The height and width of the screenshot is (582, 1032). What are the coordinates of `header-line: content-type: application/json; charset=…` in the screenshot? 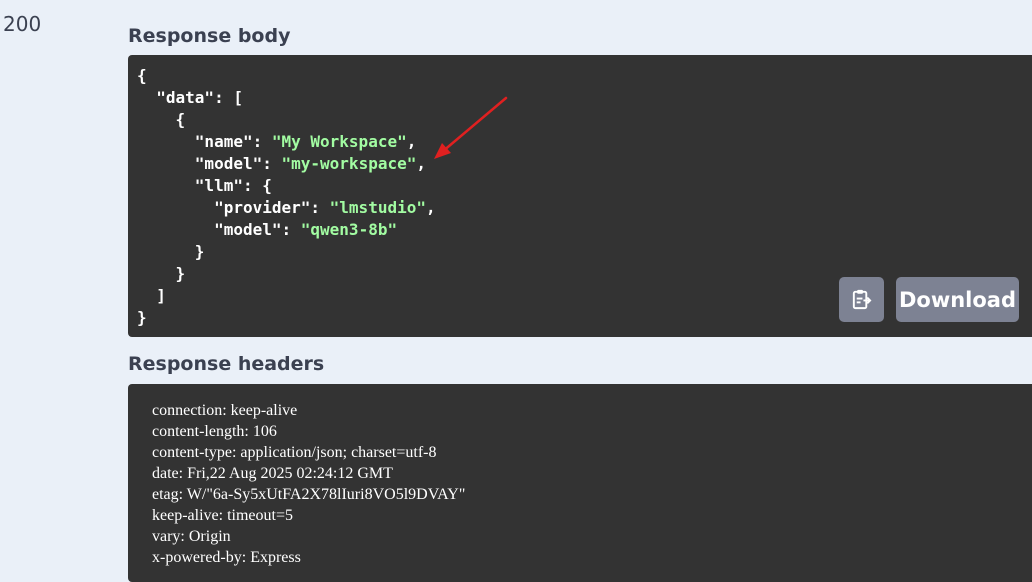 It's located at (294, 452).